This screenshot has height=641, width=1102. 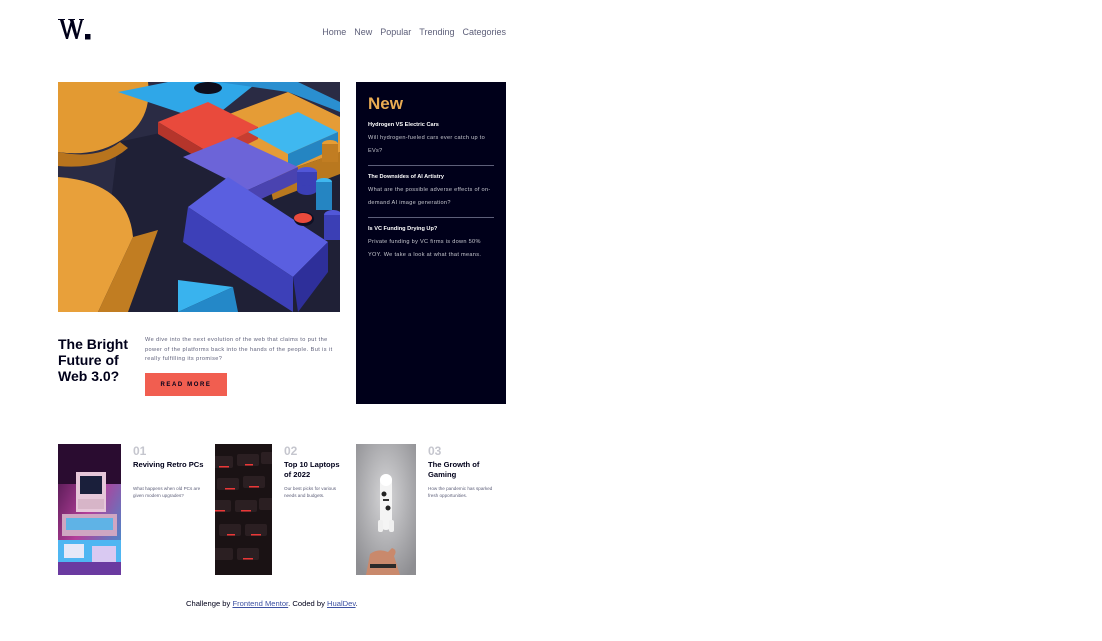 I want to click on frontend-mentor-link: Frontend Mentor, so click(x=260, y=603).